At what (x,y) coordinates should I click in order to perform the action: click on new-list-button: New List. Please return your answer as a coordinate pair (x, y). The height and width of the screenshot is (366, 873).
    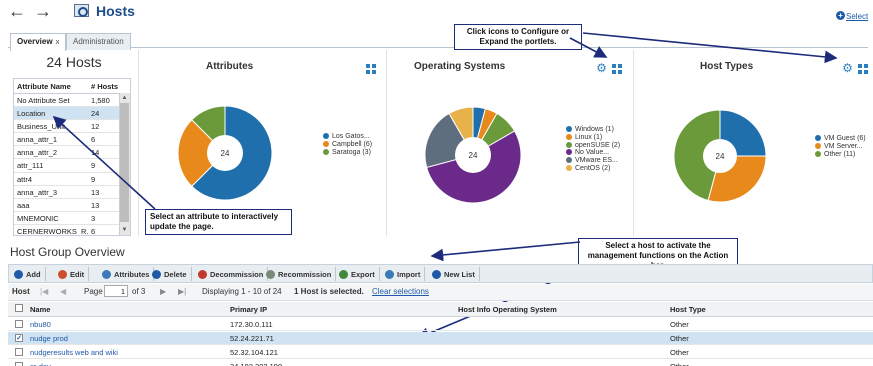
    Looking at the image, I should click on (454, 274).